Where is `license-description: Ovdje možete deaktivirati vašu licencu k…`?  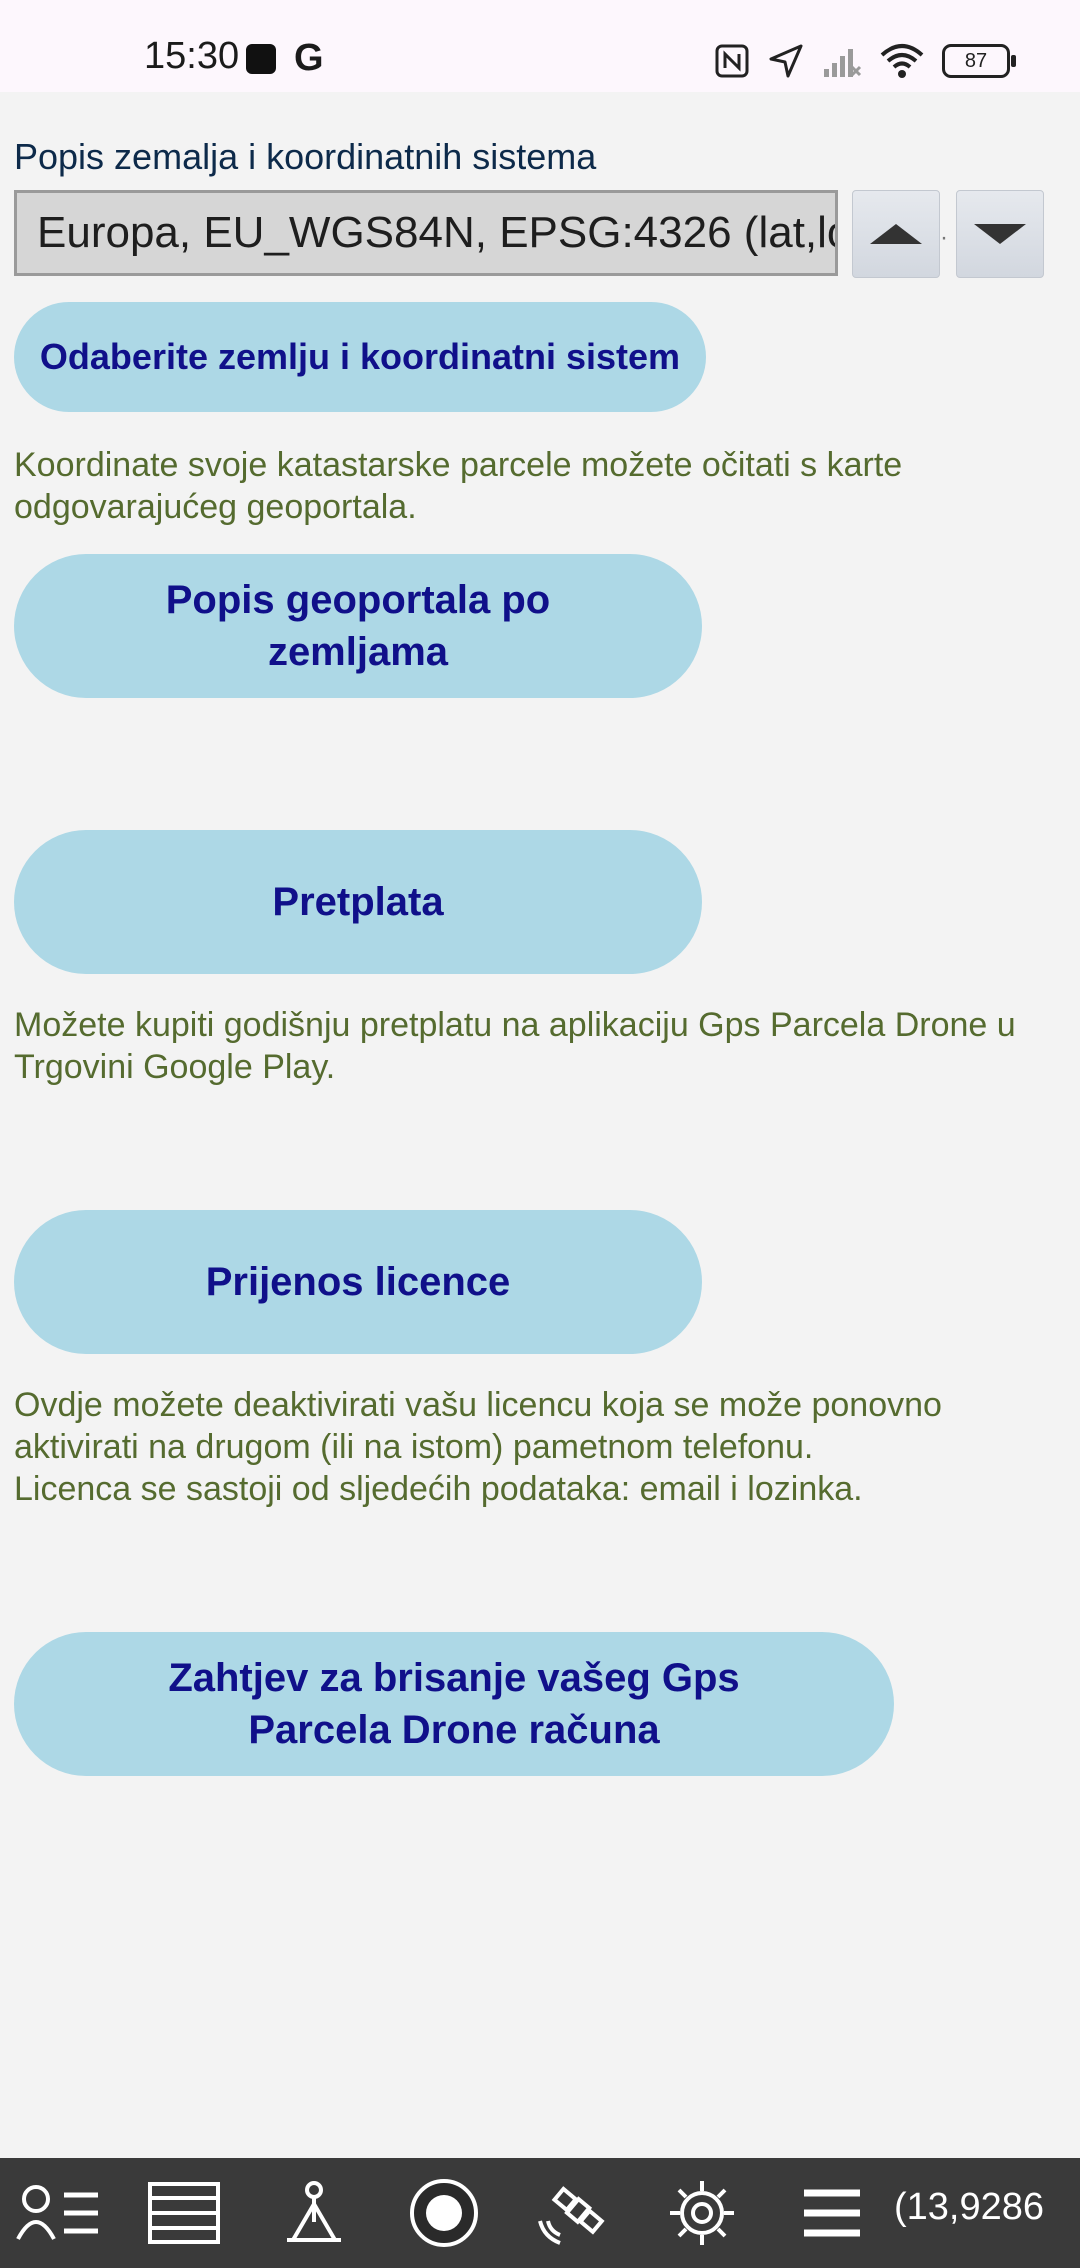 license-description: Ovdje možete deaktivirati vašu licencu k… is located at coordinates (514, 1447).